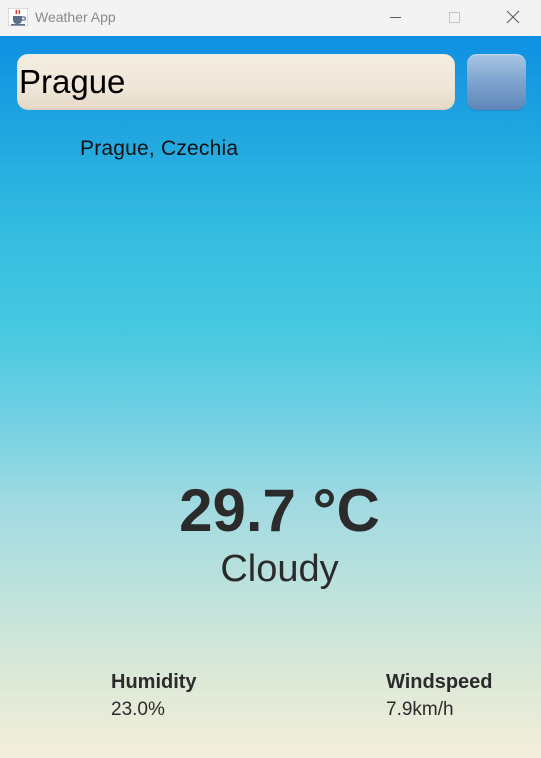  What do you see at coordinates (439, 682) in the screenshot?
I see `windspeed-label: Windspeed` at bounding box center [439, 682].